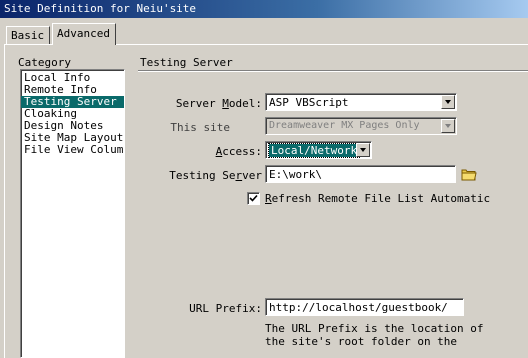 This screenshot has height=358, width=528. I want to click on url-prefix-label: URL Prefix:, so click(225, 308).